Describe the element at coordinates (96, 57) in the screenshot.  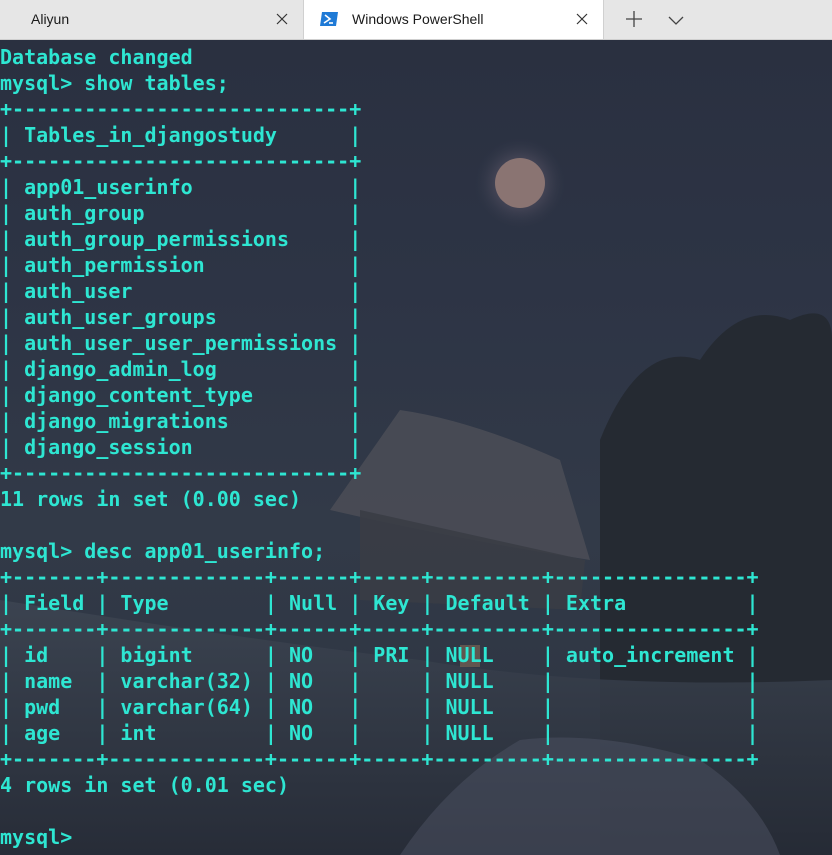
I see `terminal-line: Database changed` at that location.